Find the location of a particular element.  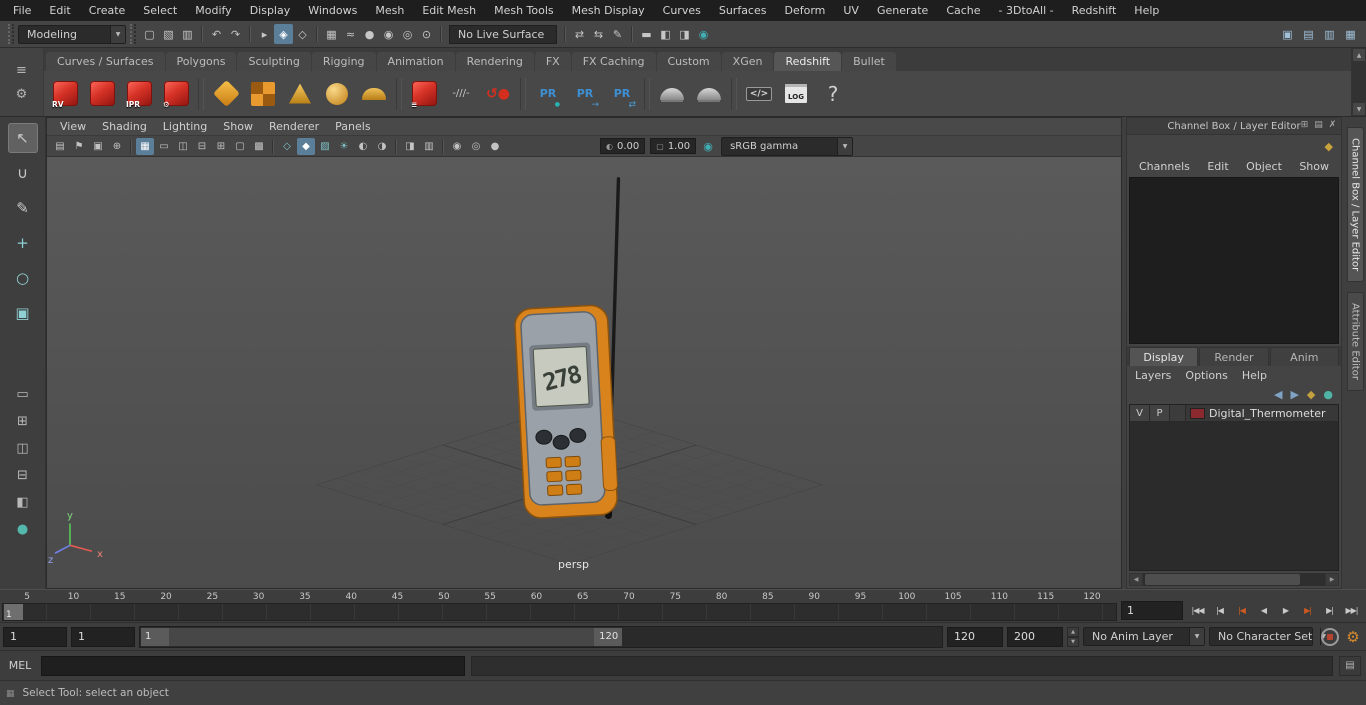

shelf-tab: Redshift is located at coordinates (808, 61).